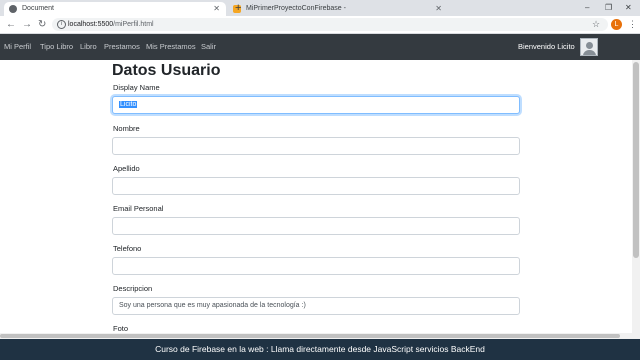 This screenshot has width=640, height=360. Describe the element at coordinates (56, 47) in the screenshot. I see `nav-tipo-libro: Tipo Libro` at that location.